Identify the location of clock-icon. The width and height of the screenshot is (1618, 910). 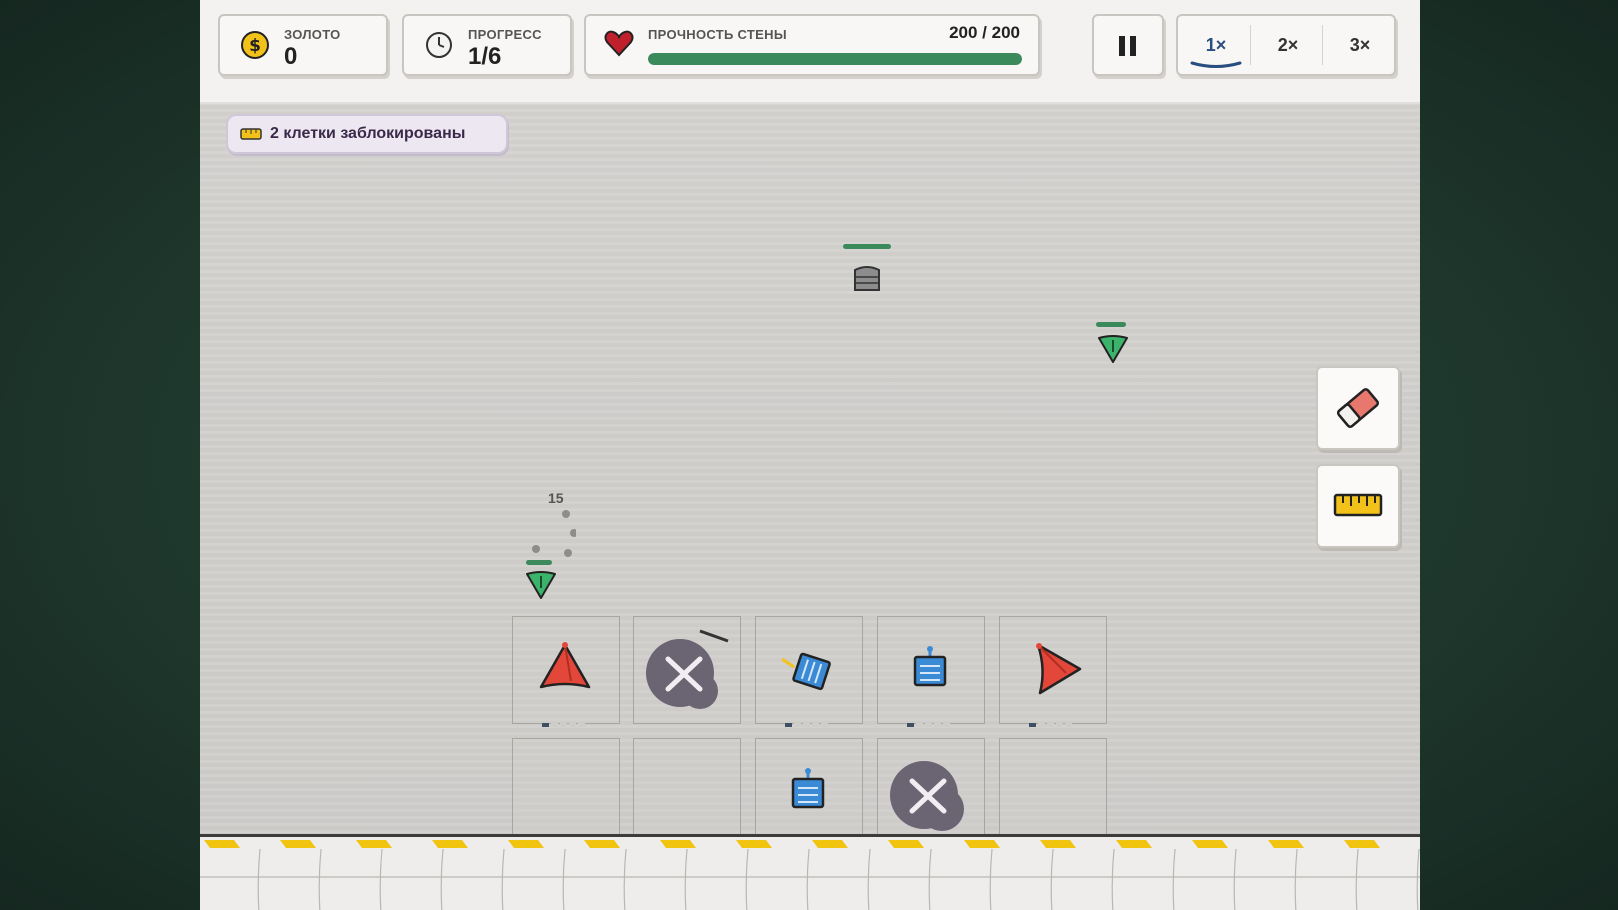
(439, 45).